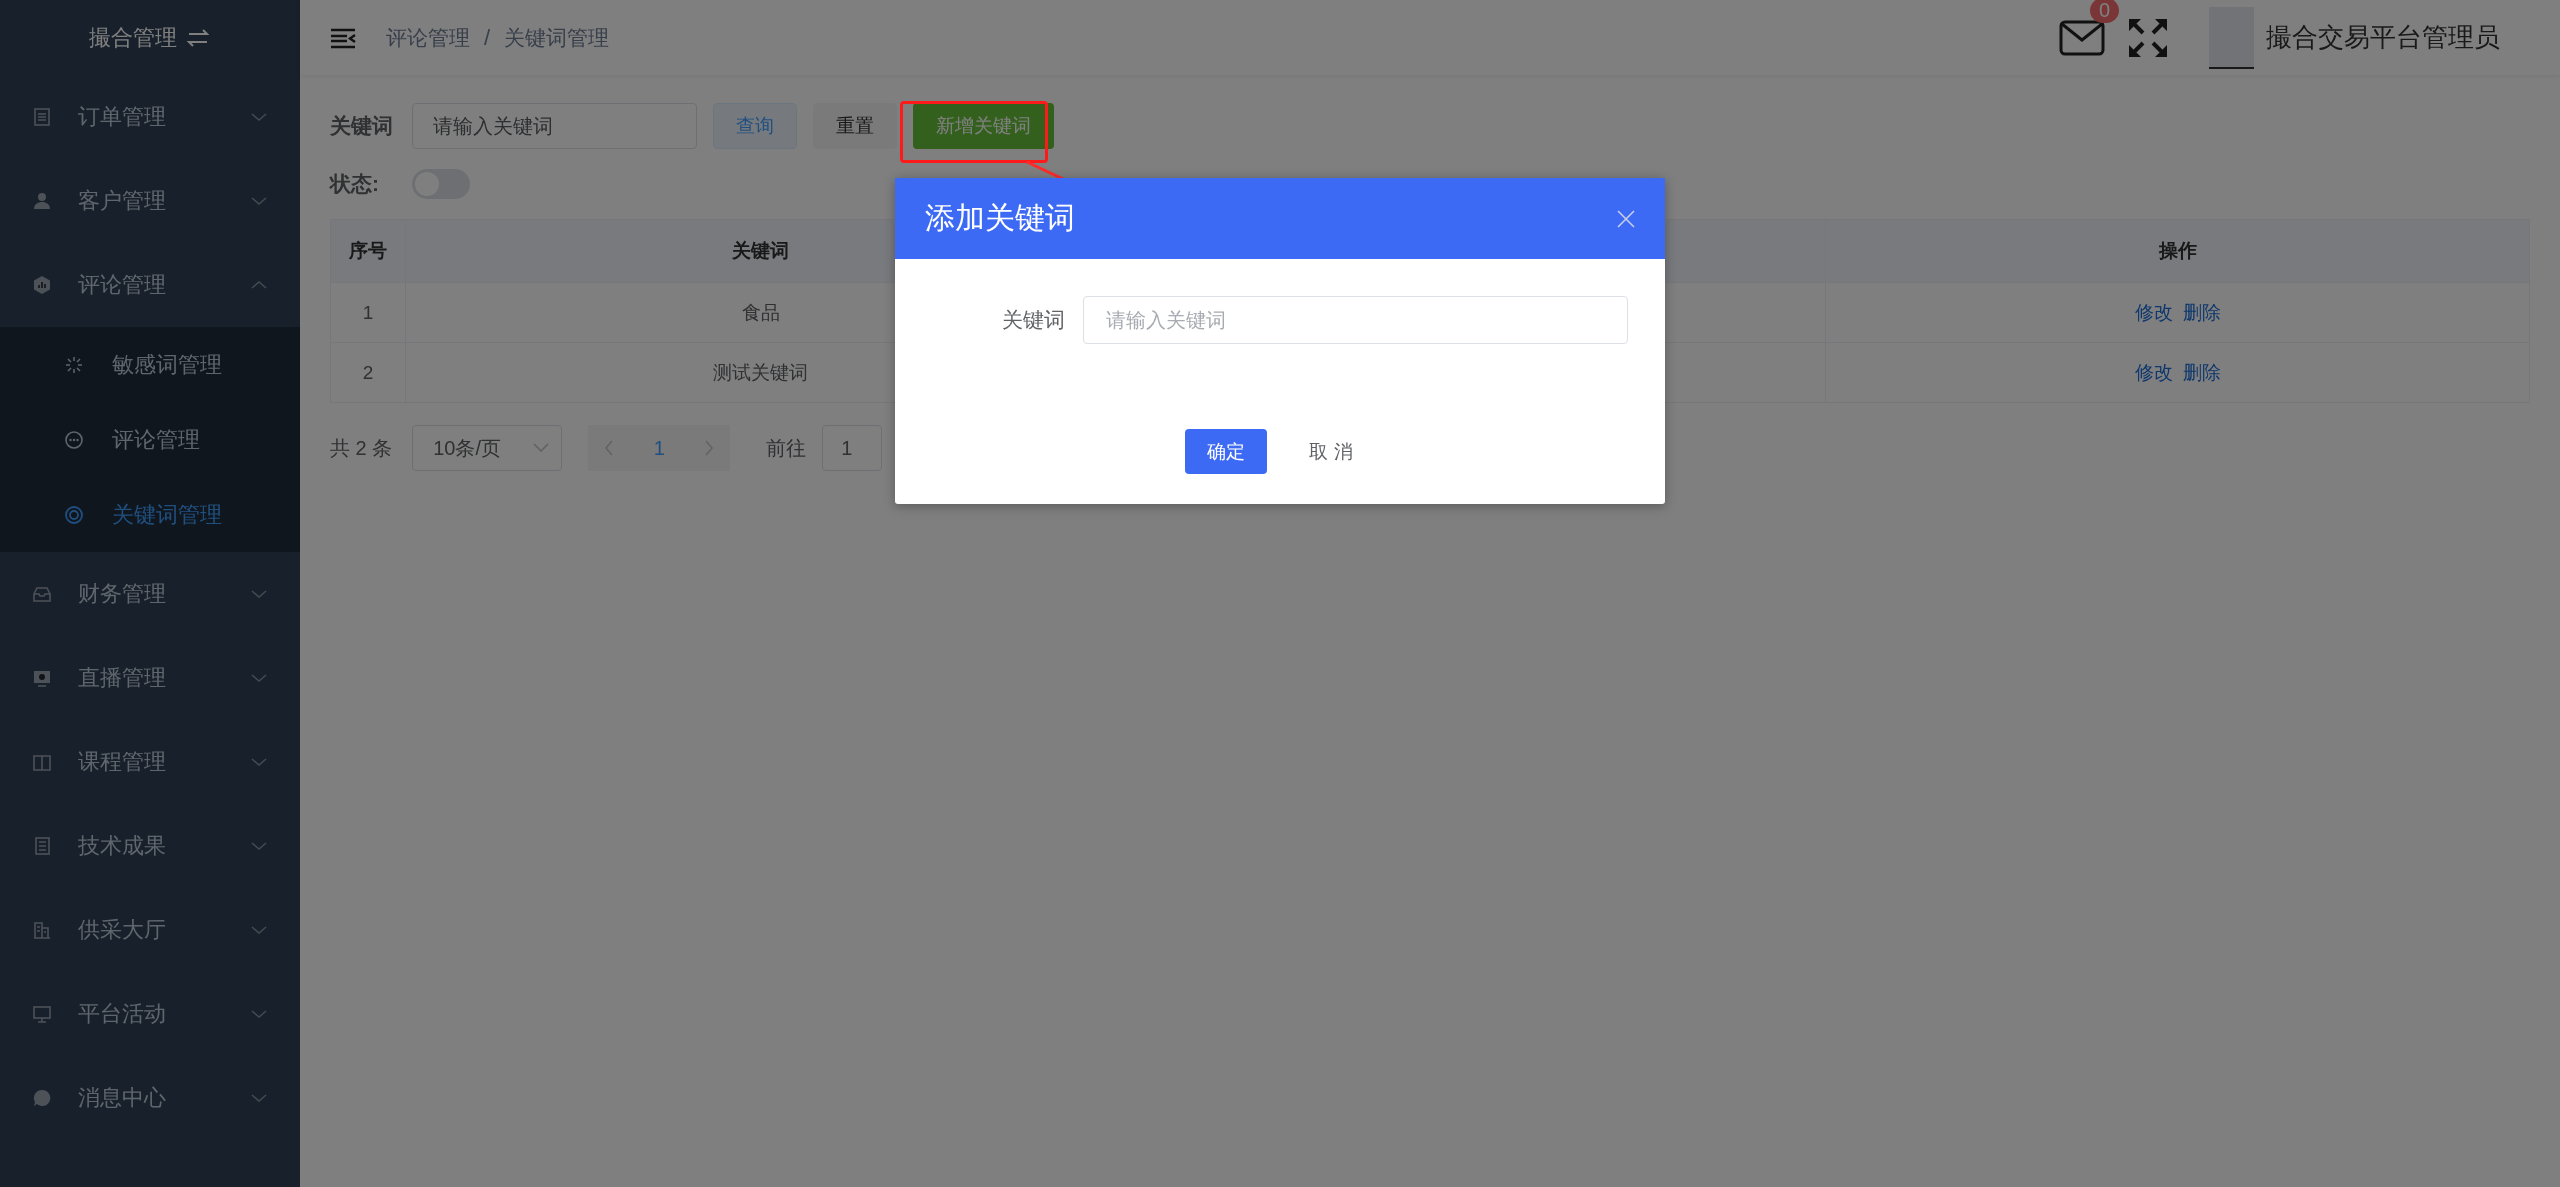 Image resolution: width=2560 pixels, height=1187 pixels. I want to click on menu-item: 平台活动, so click(150, 1014).